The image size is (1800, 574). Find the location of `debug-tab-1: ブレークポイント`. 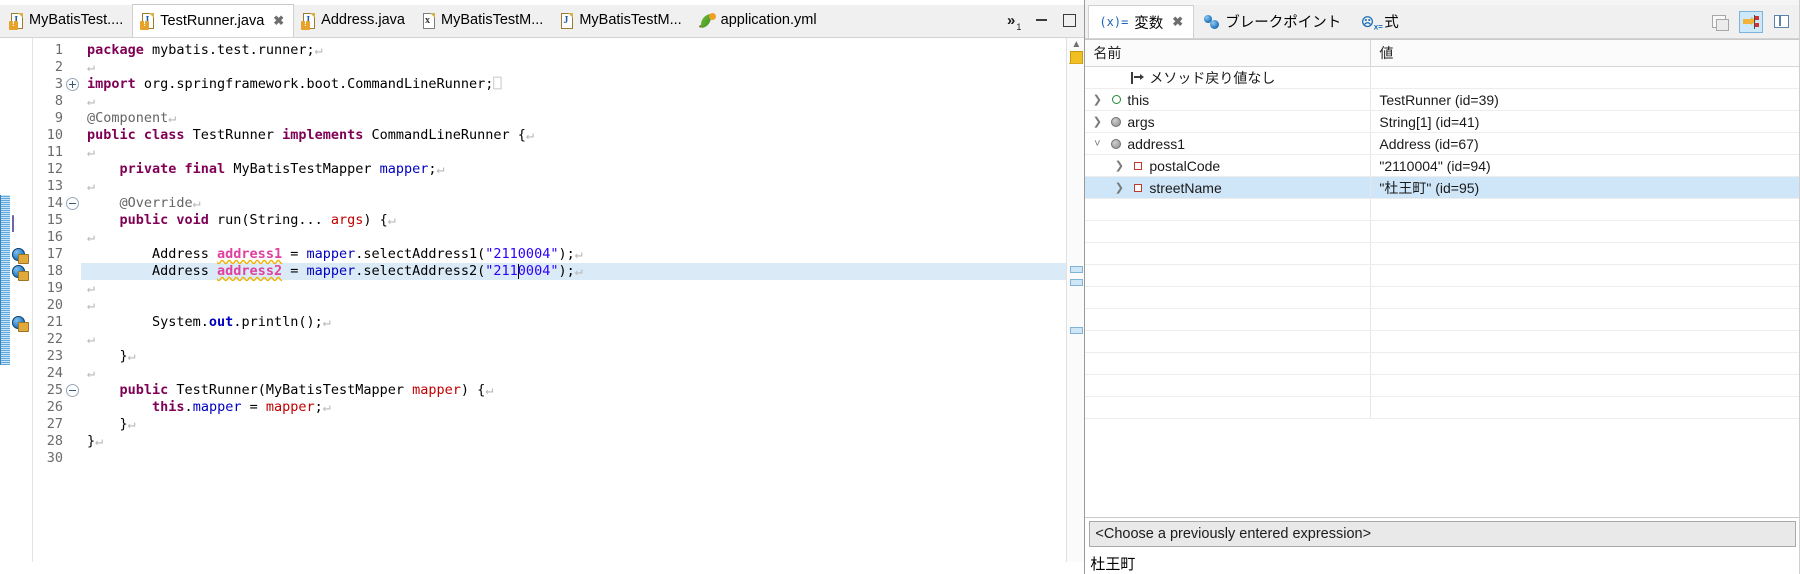

debug-tab-1: ブレークポイント is located at coordinates (1272, 21).